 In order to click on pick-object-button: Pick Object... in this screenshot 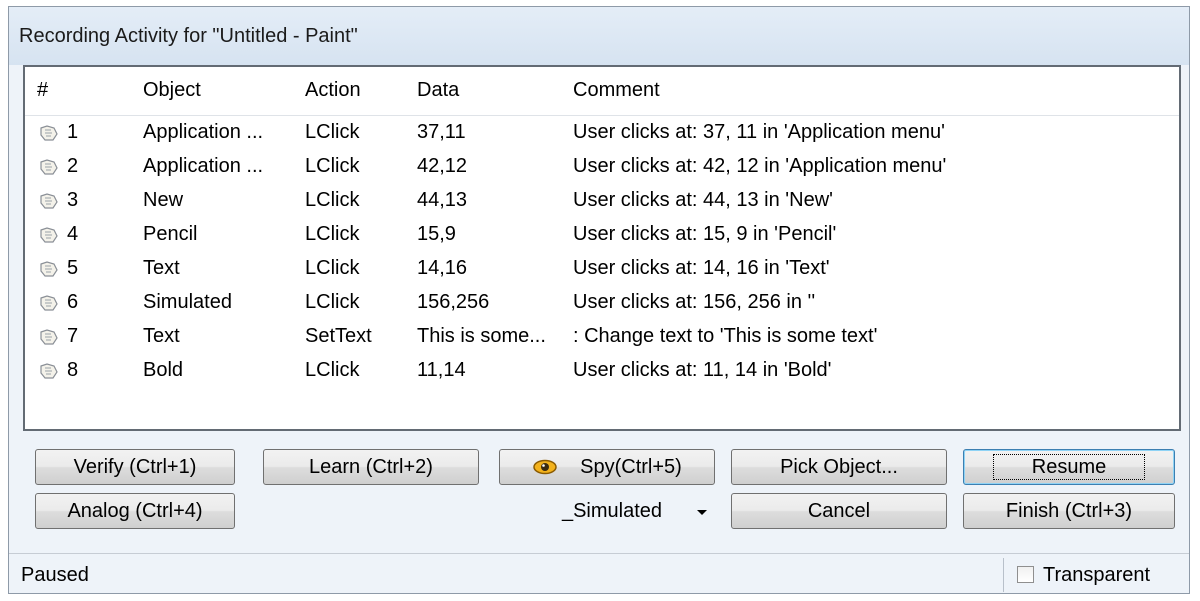, I will do `click(839, 467)`.